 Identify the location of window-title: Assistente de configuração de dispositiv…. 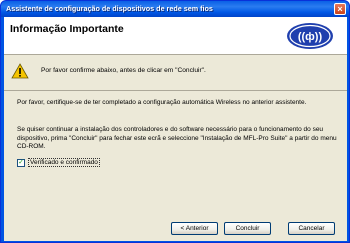
(109, 8).